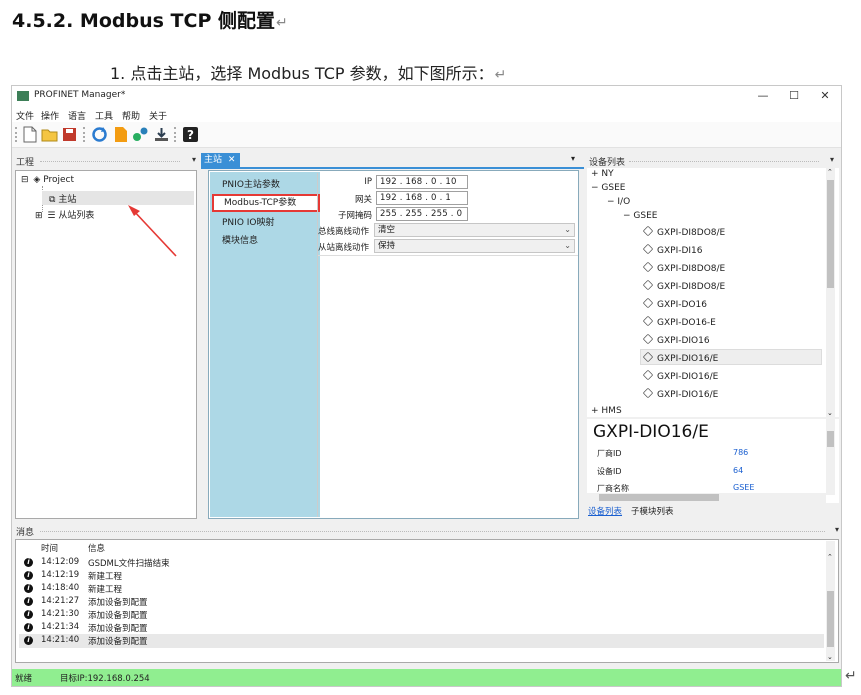 The width and height of the screenshot is (861, 695). Describe the element at coordinates (606, 411) in the screenshot. I see `group-hms: + HMS` at that location.